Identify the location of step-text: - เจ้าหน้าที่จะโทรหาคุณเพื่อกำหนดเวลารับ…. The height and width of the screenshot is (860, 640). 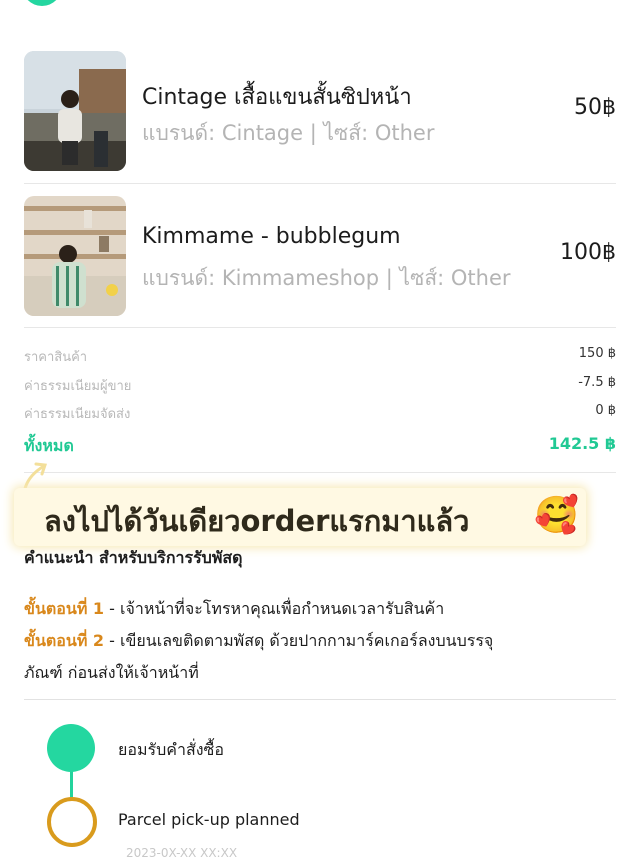
(274, 608).